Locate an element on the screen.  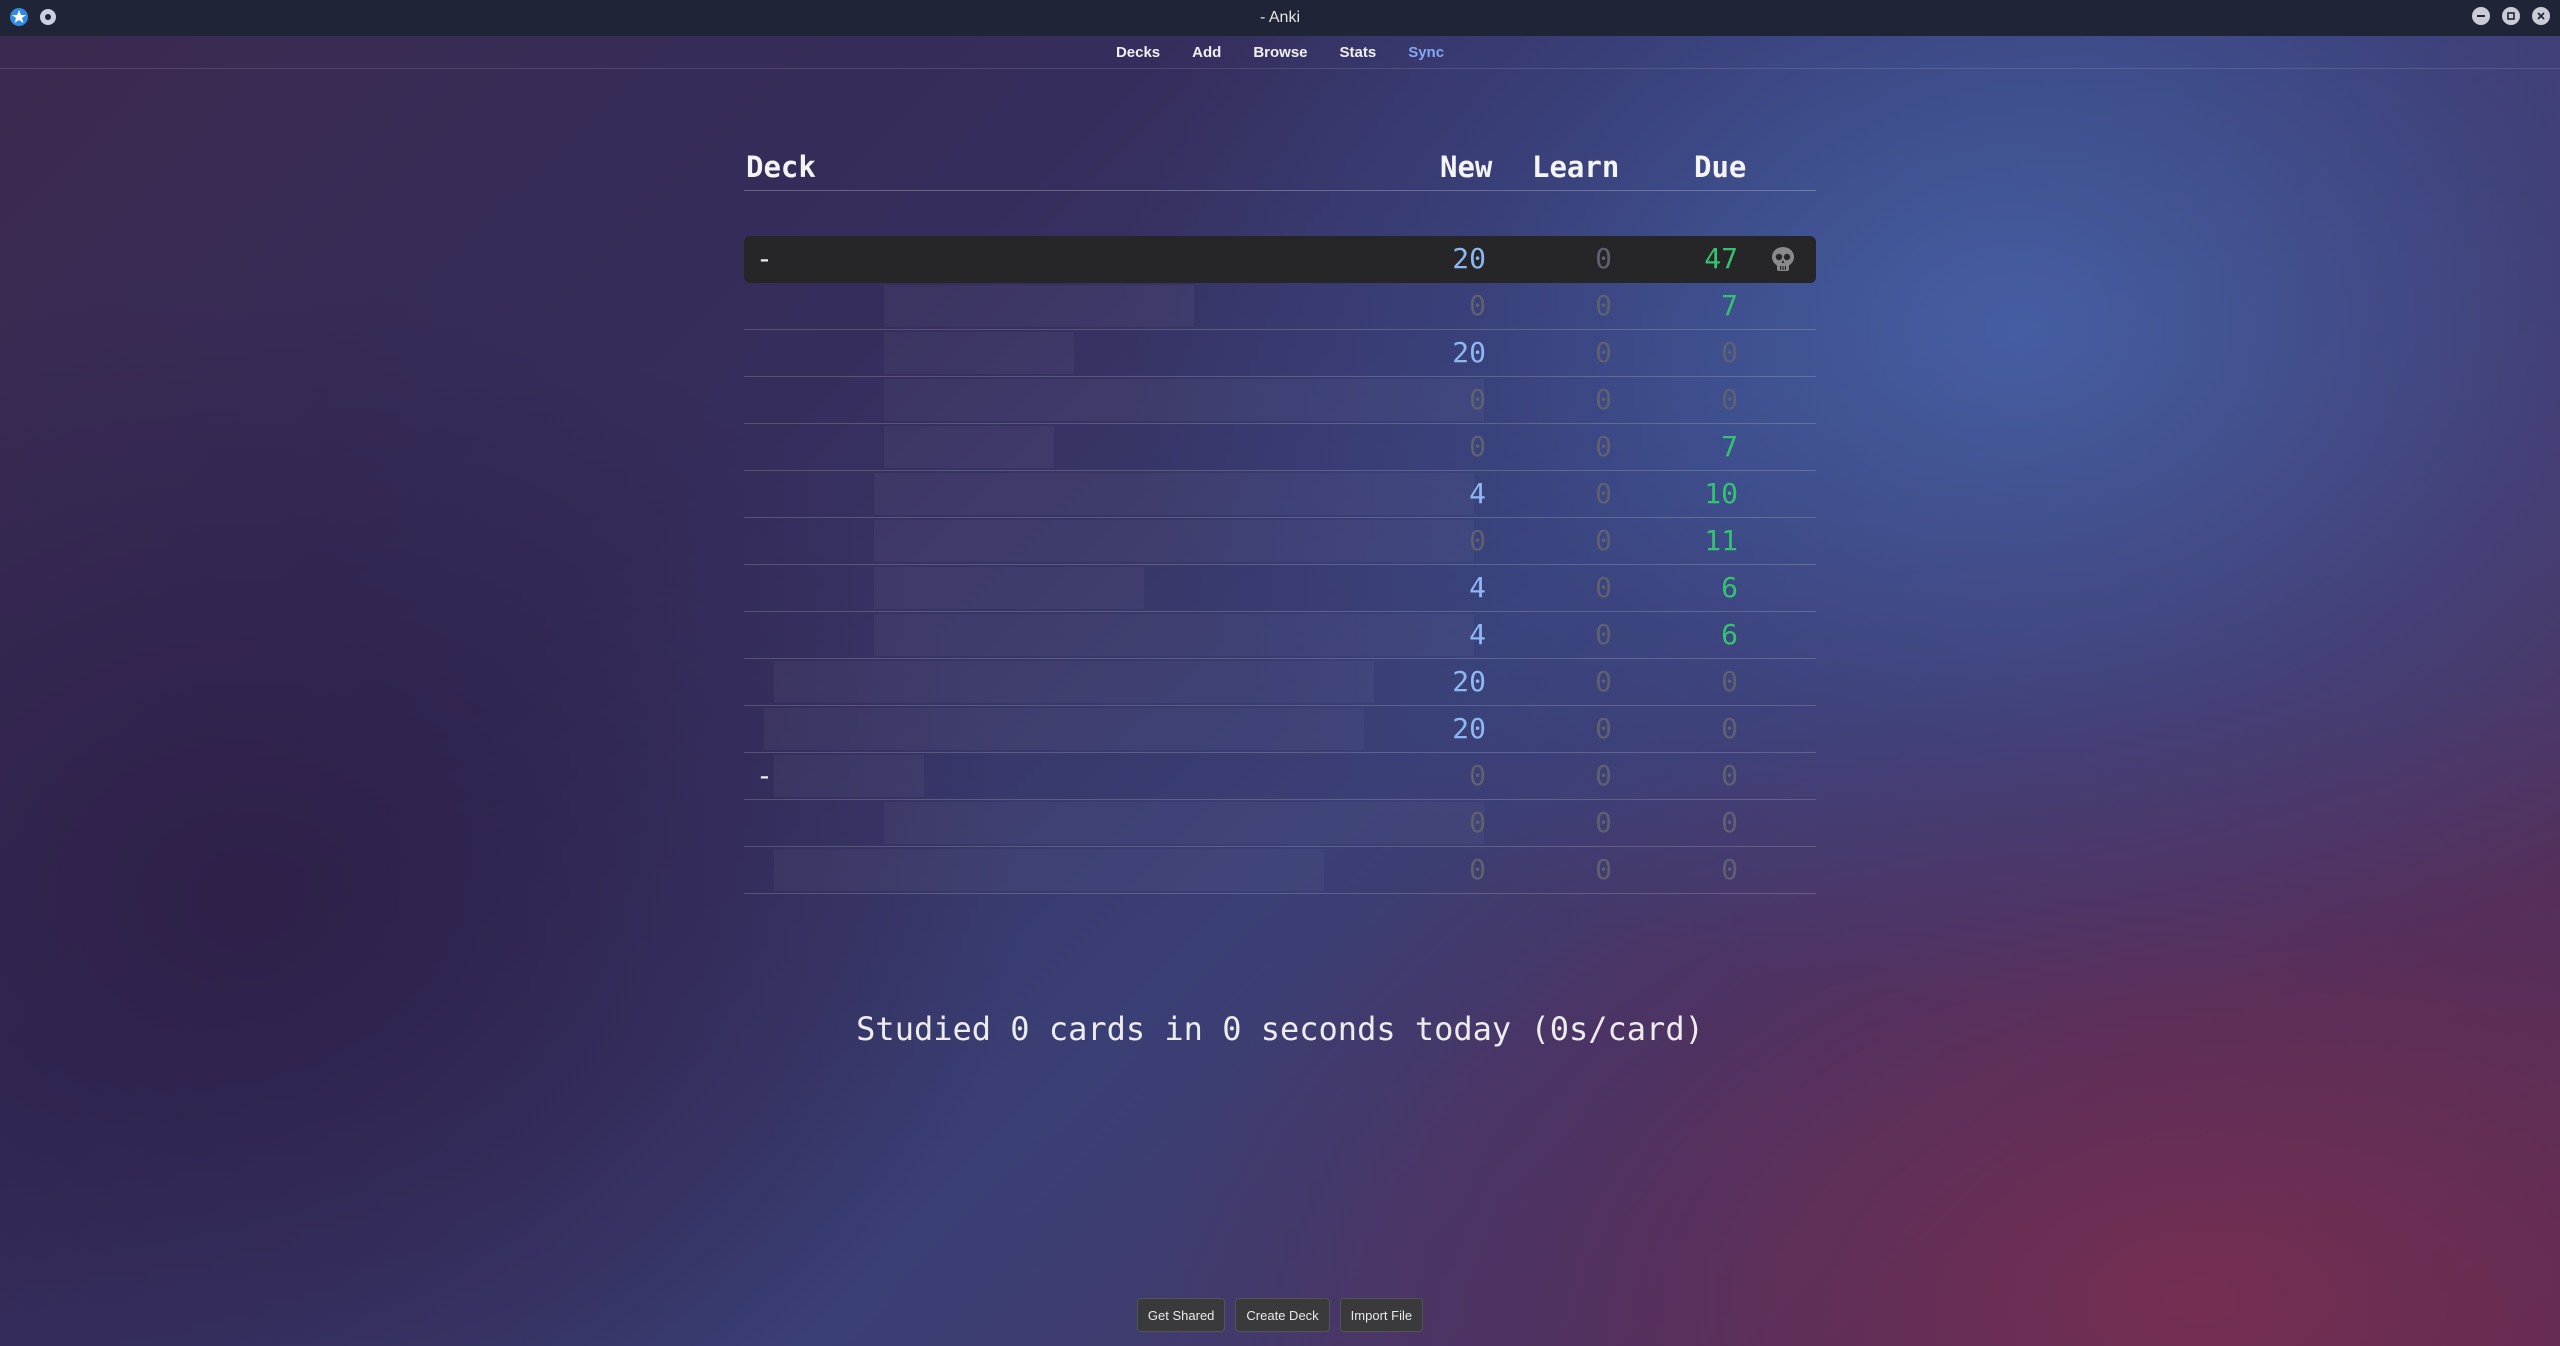
main-toolbar: Decks Add Browse Stats Sync is located at coordinates (1280, 52).